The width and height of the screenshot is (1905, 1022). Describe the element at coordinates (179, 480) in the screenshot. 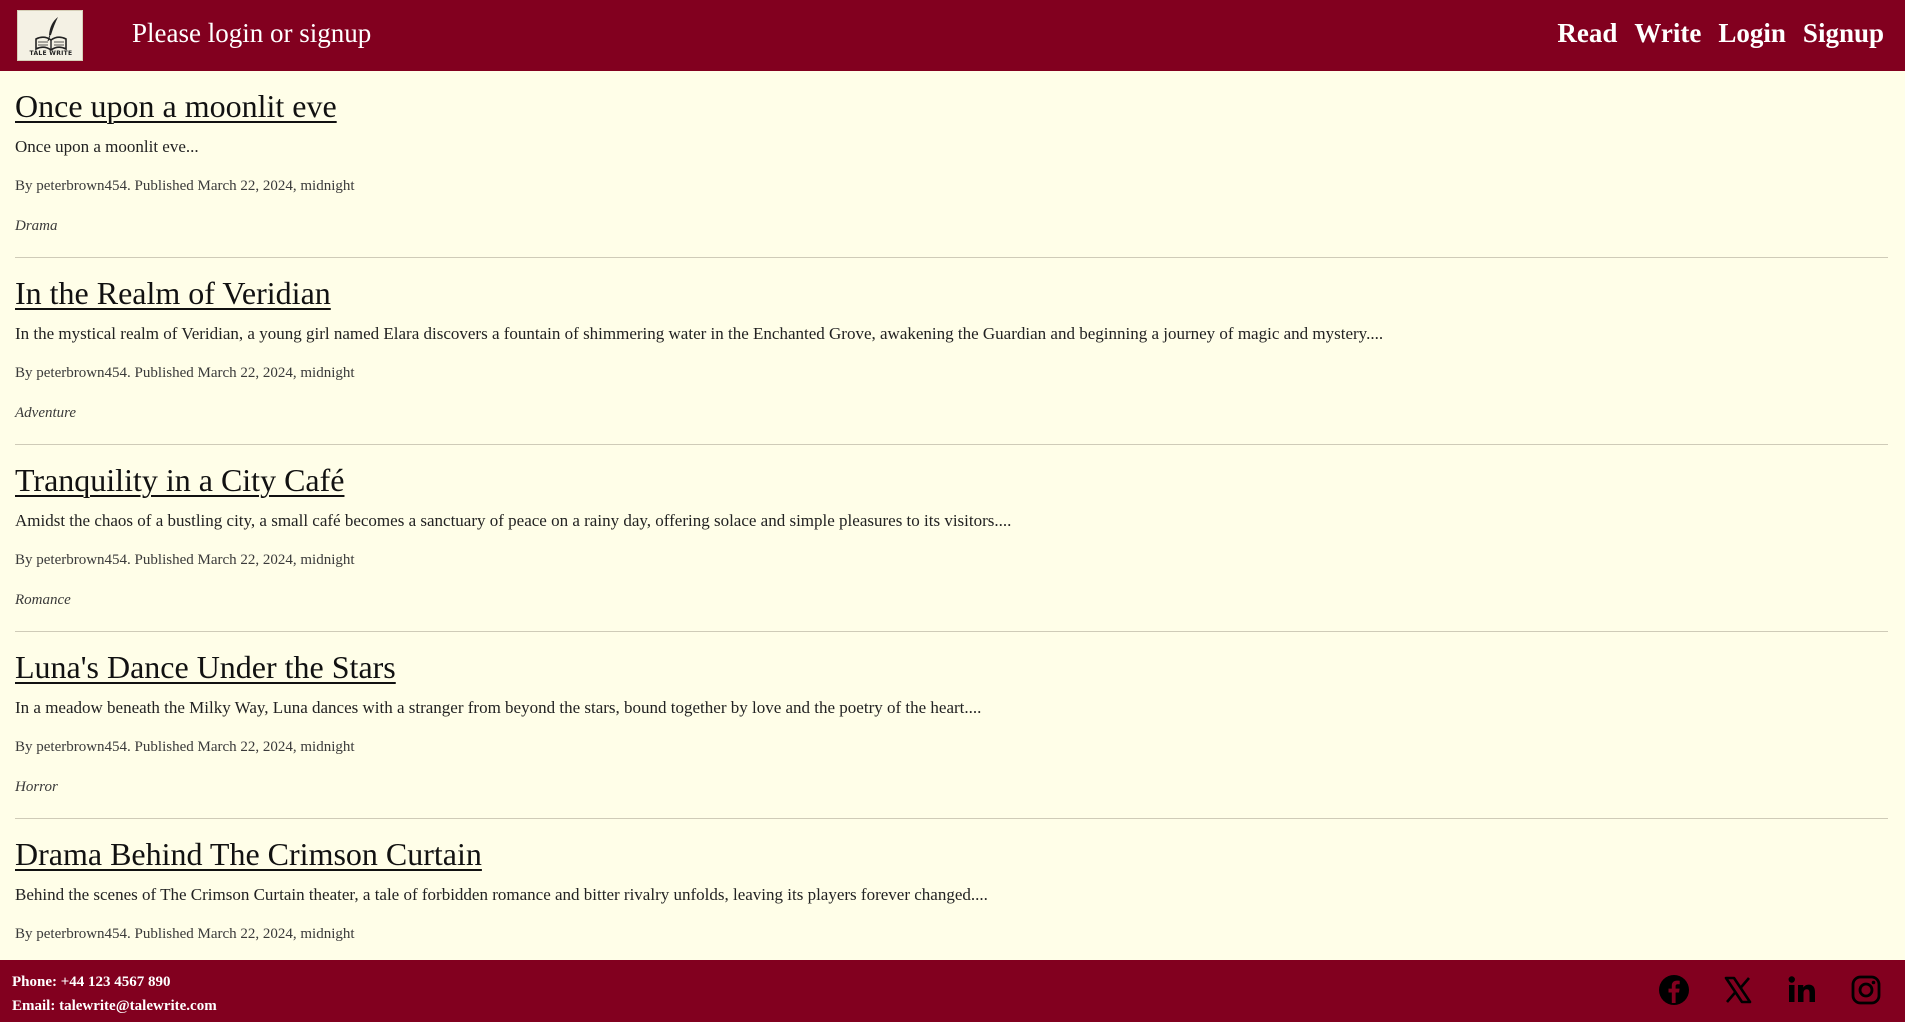

I see `story-title-link: Tranquility in a City Café` at that location.